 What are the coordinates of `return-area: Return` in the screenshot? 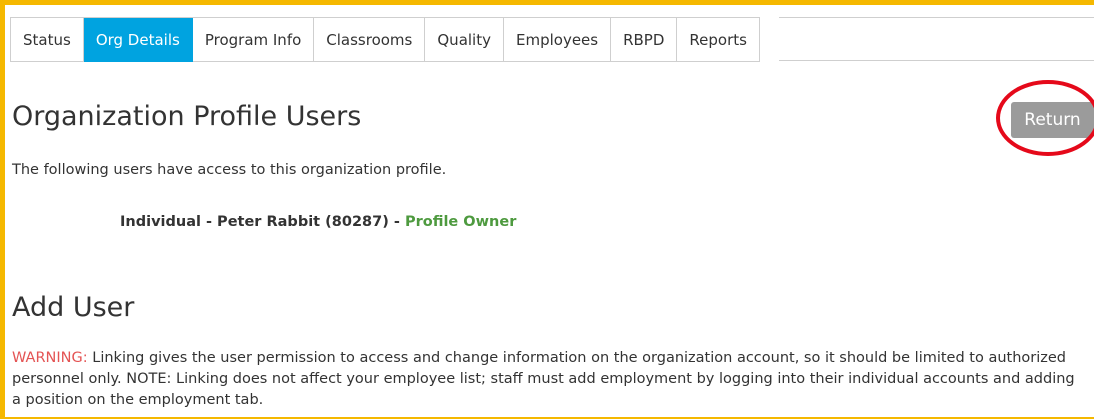 It's located at (1045, 118).